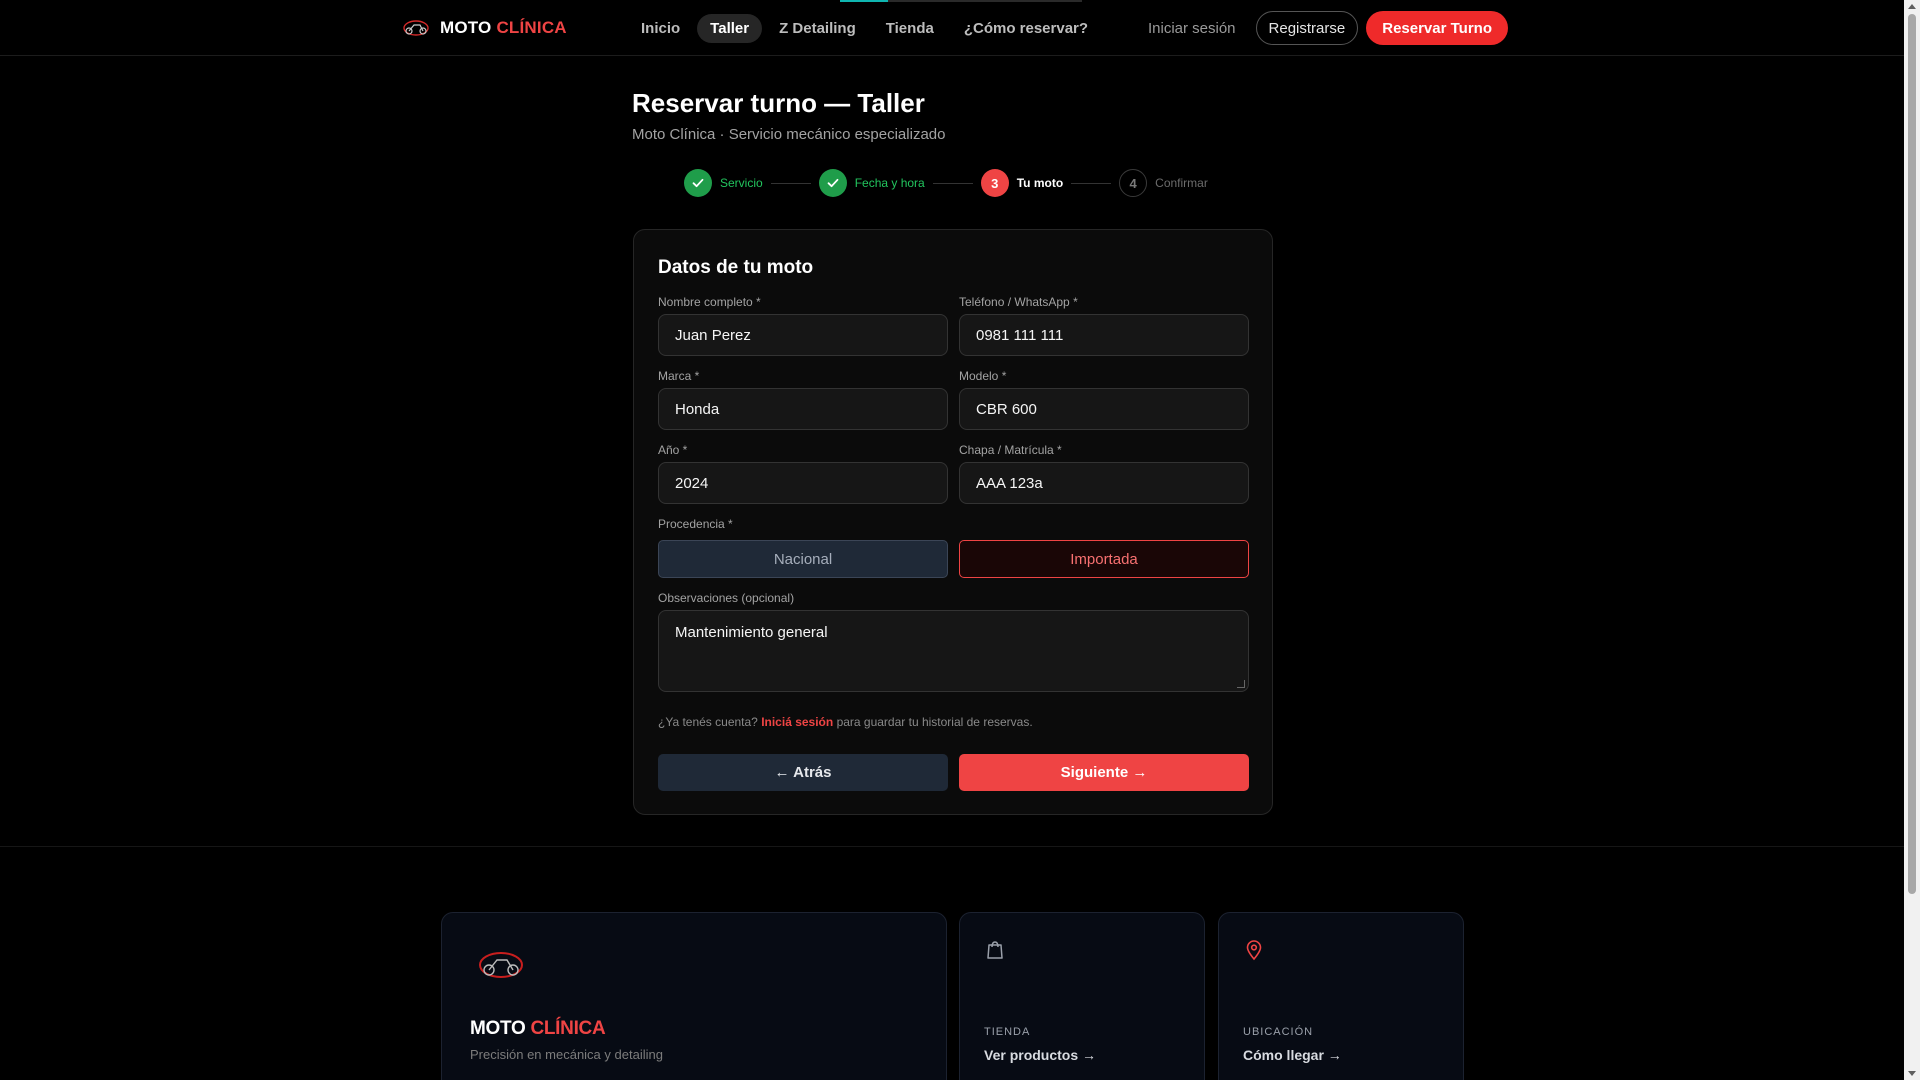 This screenshot has width=1920, height=1080. Describe the element at coordinates (778, 103) in the screenshot. I see `page-title: Reservar turno — Taller` at that location.